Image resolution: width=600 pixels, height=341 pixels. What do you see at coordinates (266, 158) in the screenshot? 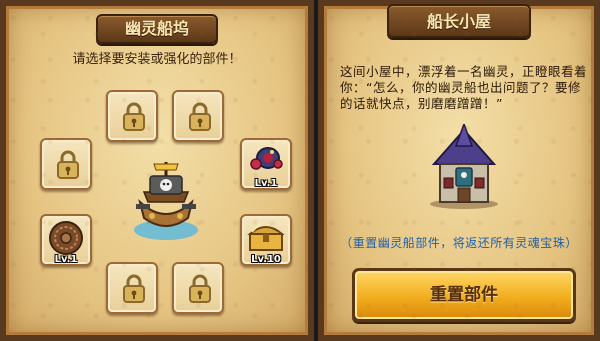
I see `cannon-icon` at bounding box center [266, 158].